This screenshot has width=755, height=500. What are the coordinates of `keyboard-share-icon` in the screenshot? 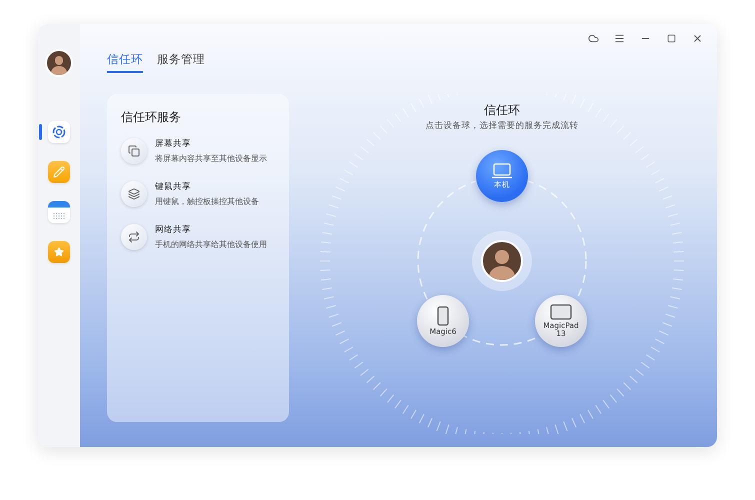 It's located at (134, 194).